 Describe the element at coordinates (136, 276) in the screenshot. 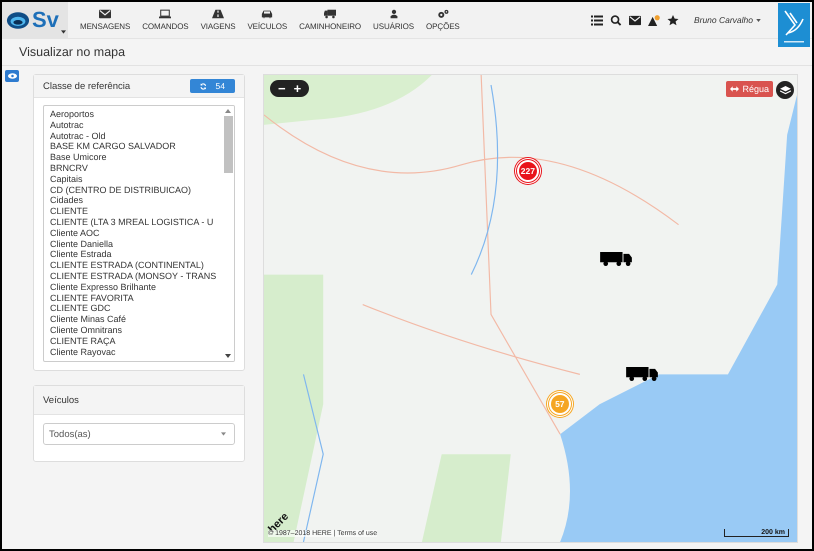

I see `list-option: CLIENTE ESTRADA (MONSOY - TRANS` at that location.